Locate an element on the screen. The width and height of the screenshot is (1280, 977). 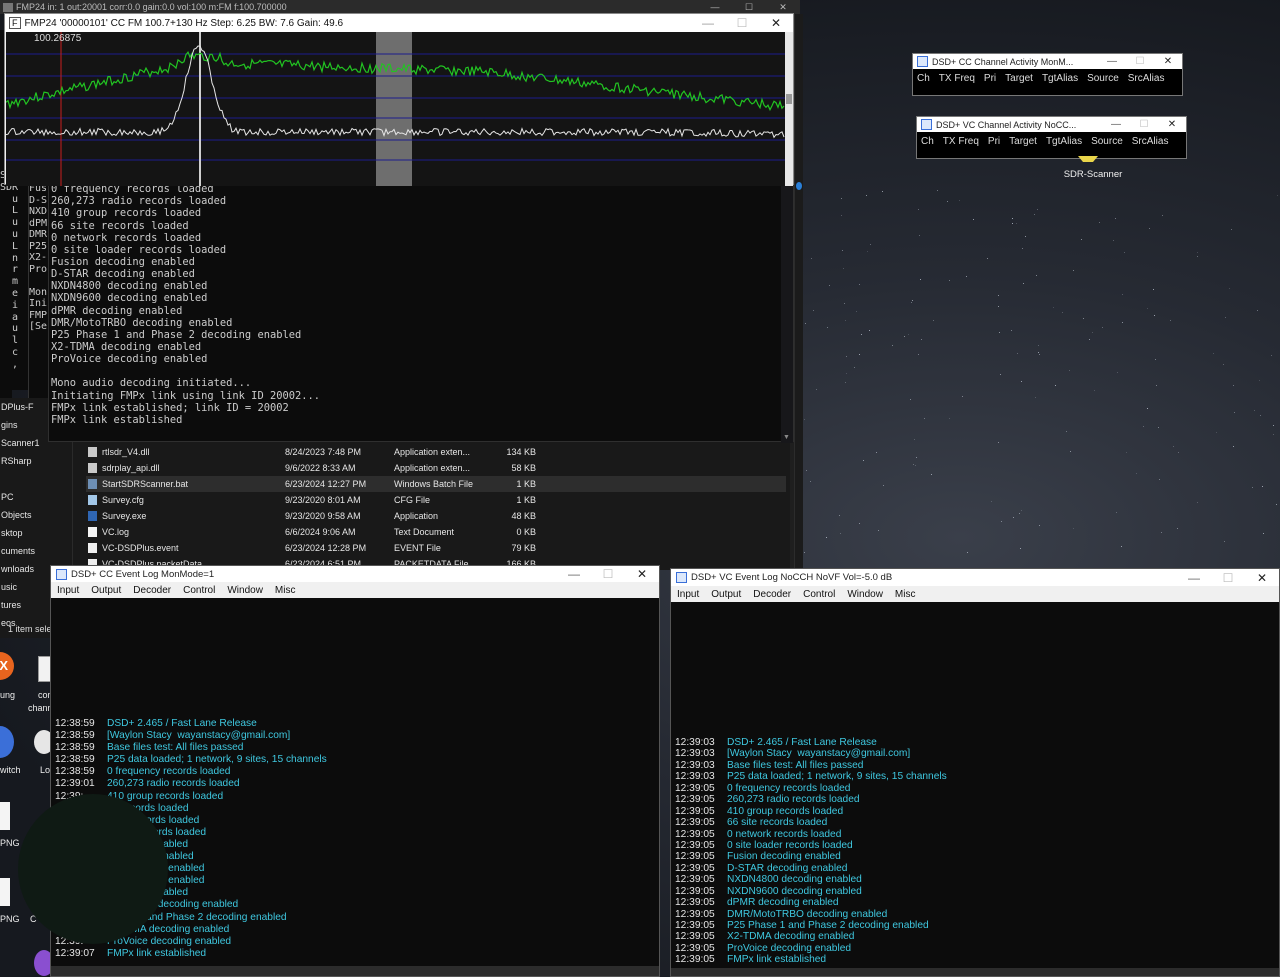
log-timestamp: 12:39:05 is located at coordinates (695, 788).